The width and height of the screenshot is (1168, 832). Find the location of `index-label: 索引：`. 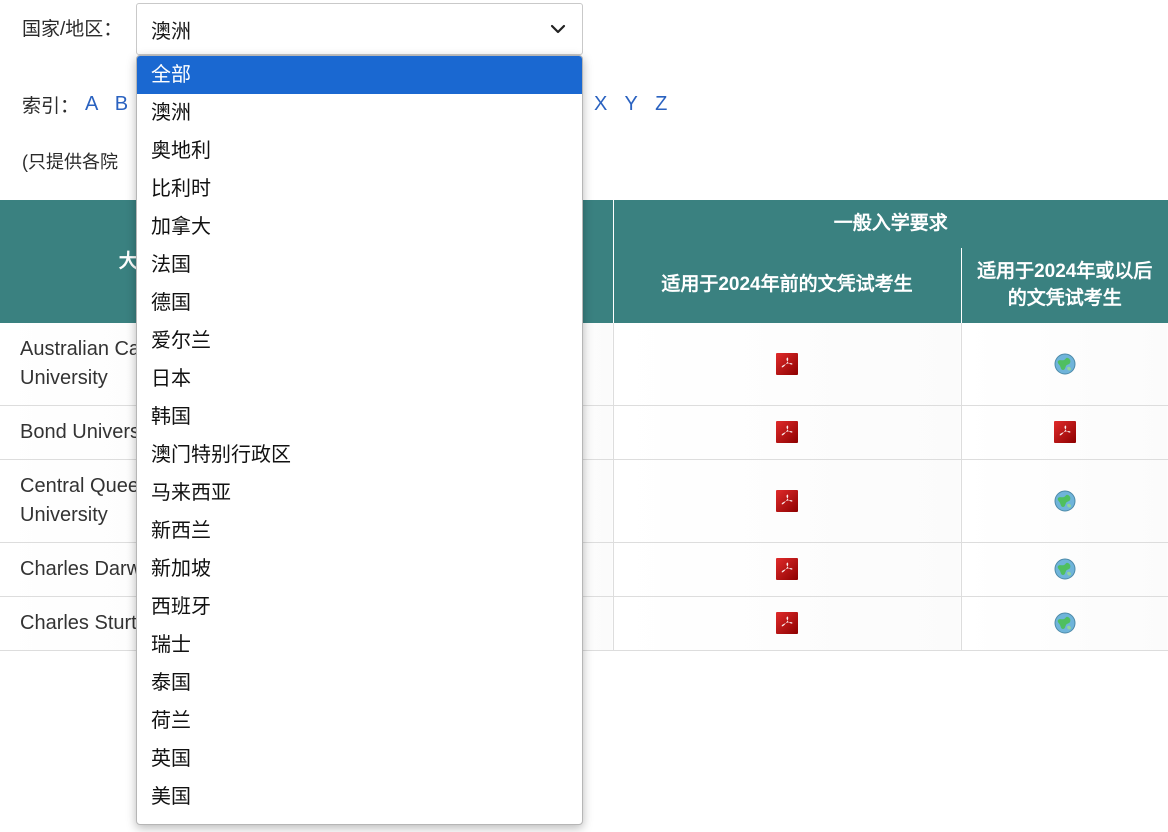

index-label: 索引： is located at coordinates (51, 106).